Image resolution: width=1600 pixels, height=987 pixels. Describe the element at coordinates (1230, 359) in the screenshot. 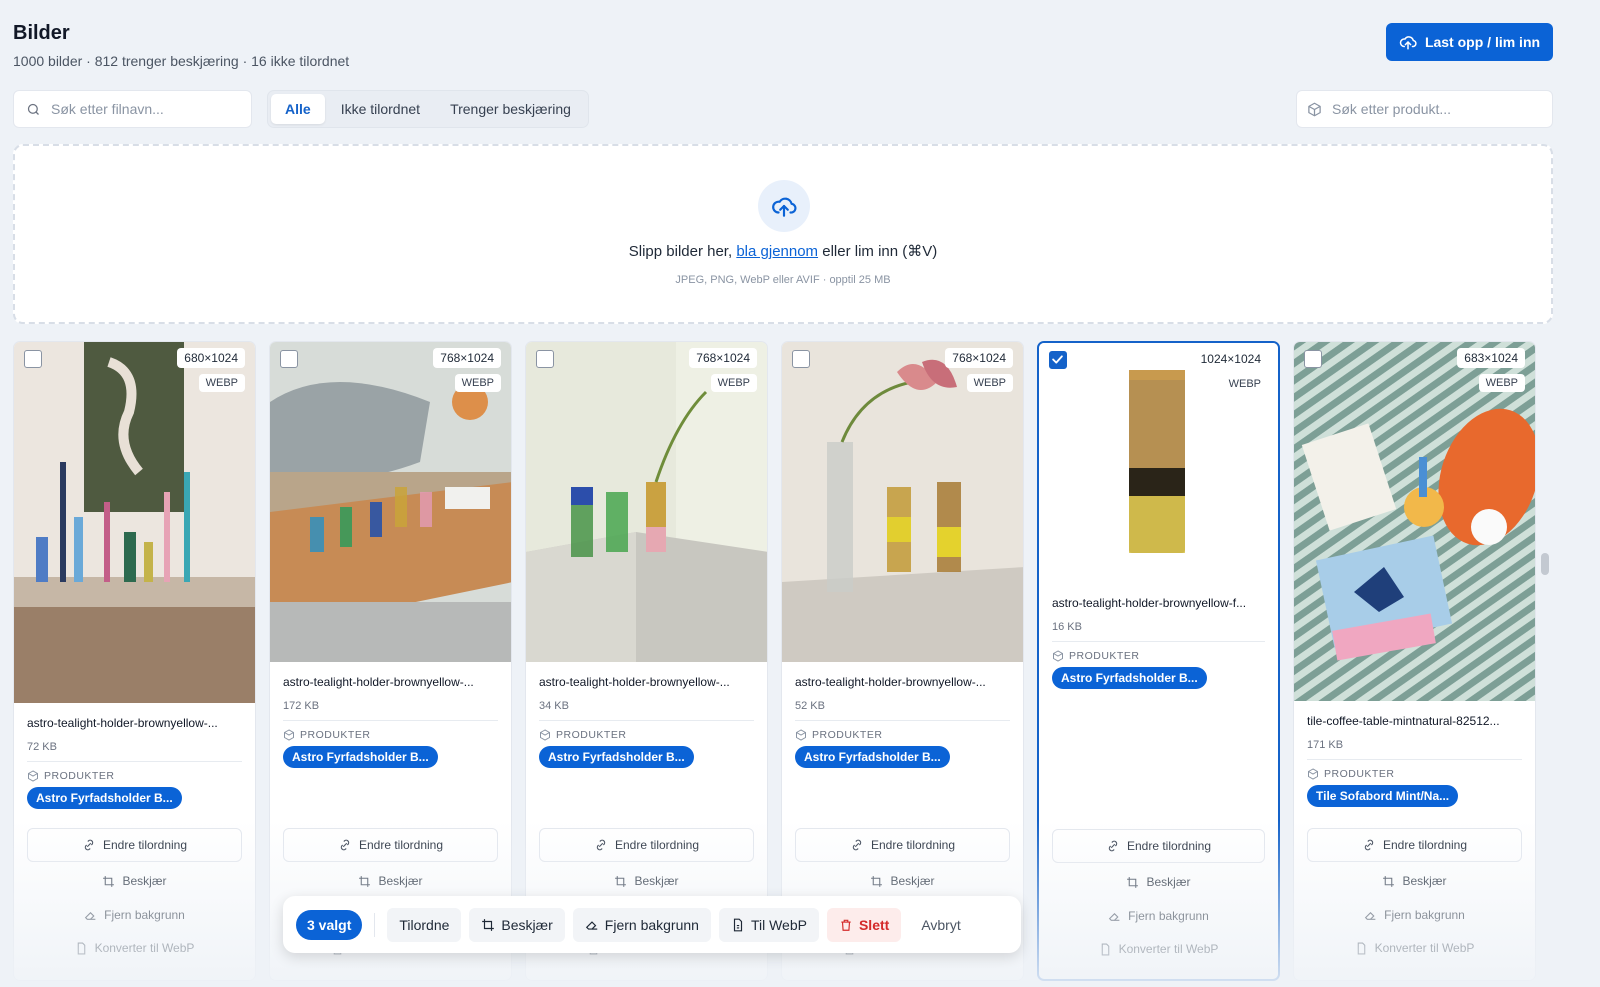

I see `dimensions-badge: 1024×1024` at that location.